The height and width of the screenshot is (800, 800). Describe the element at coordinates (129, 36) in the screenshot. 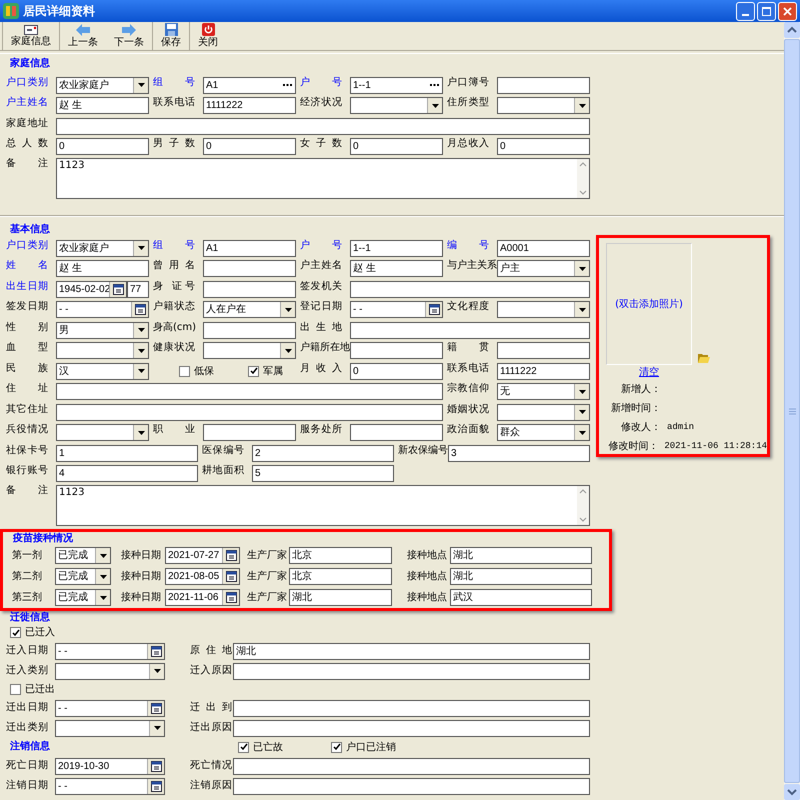

I see `toolbar-button: 下一条` at that location.